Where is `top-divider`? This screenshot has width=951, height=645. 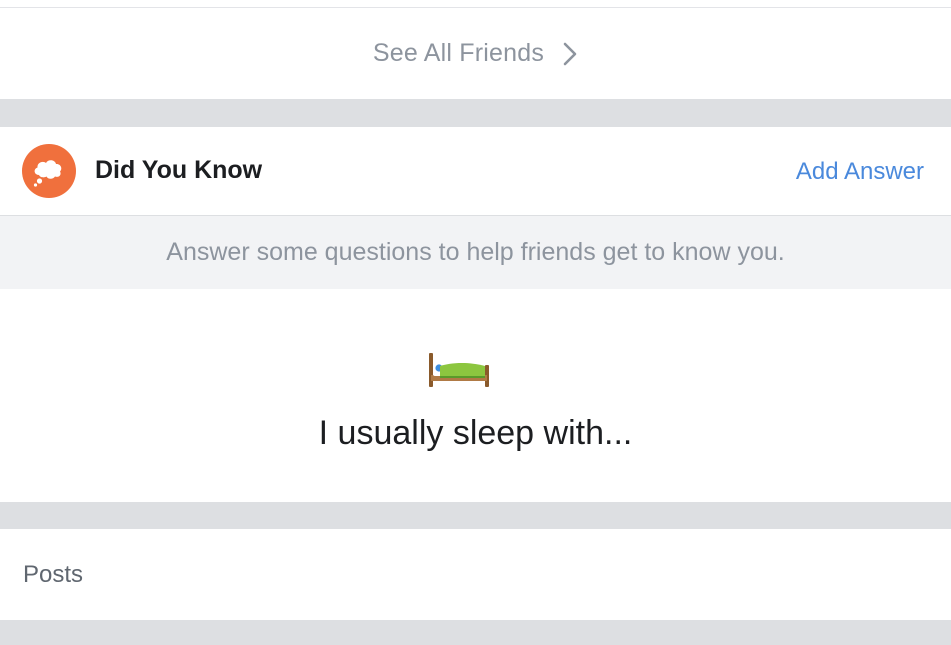 top-divider is located at coordinates (475, 4).